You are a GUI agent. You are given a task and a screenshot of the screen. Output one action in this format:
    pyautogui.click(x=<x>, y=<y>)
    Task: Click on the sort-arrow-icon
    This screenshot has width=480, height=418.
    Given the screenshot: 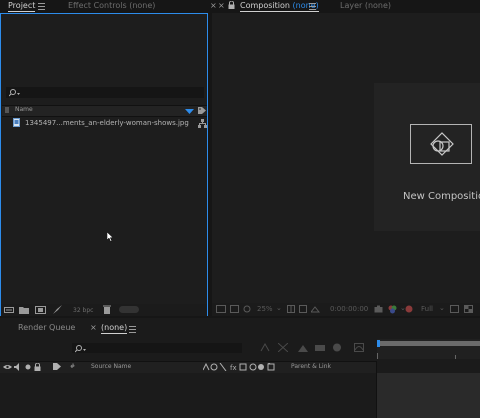 What is the action you would take?
    pyautogui.click(x=189, y=111)
    